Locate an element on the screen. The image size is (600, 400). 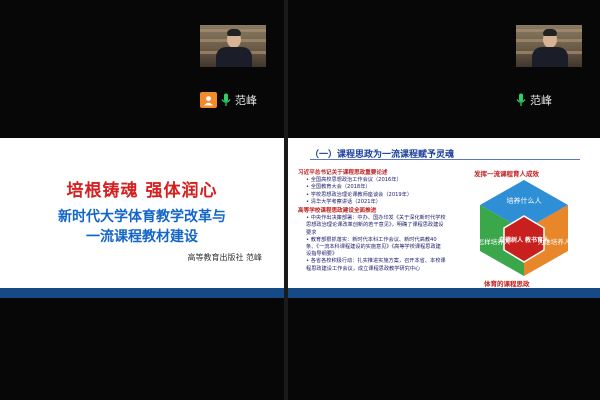
hex-center-label: 立德树人 教书育人 is located at coordinates (524, 240).